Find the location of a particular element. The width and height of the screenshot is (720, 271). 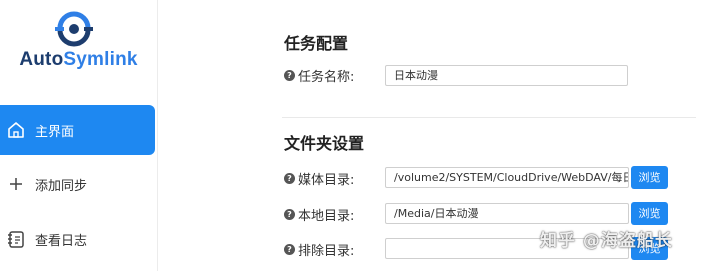

exclude-dir-label: ? 排除目录: is located at coordinates (319, 249).